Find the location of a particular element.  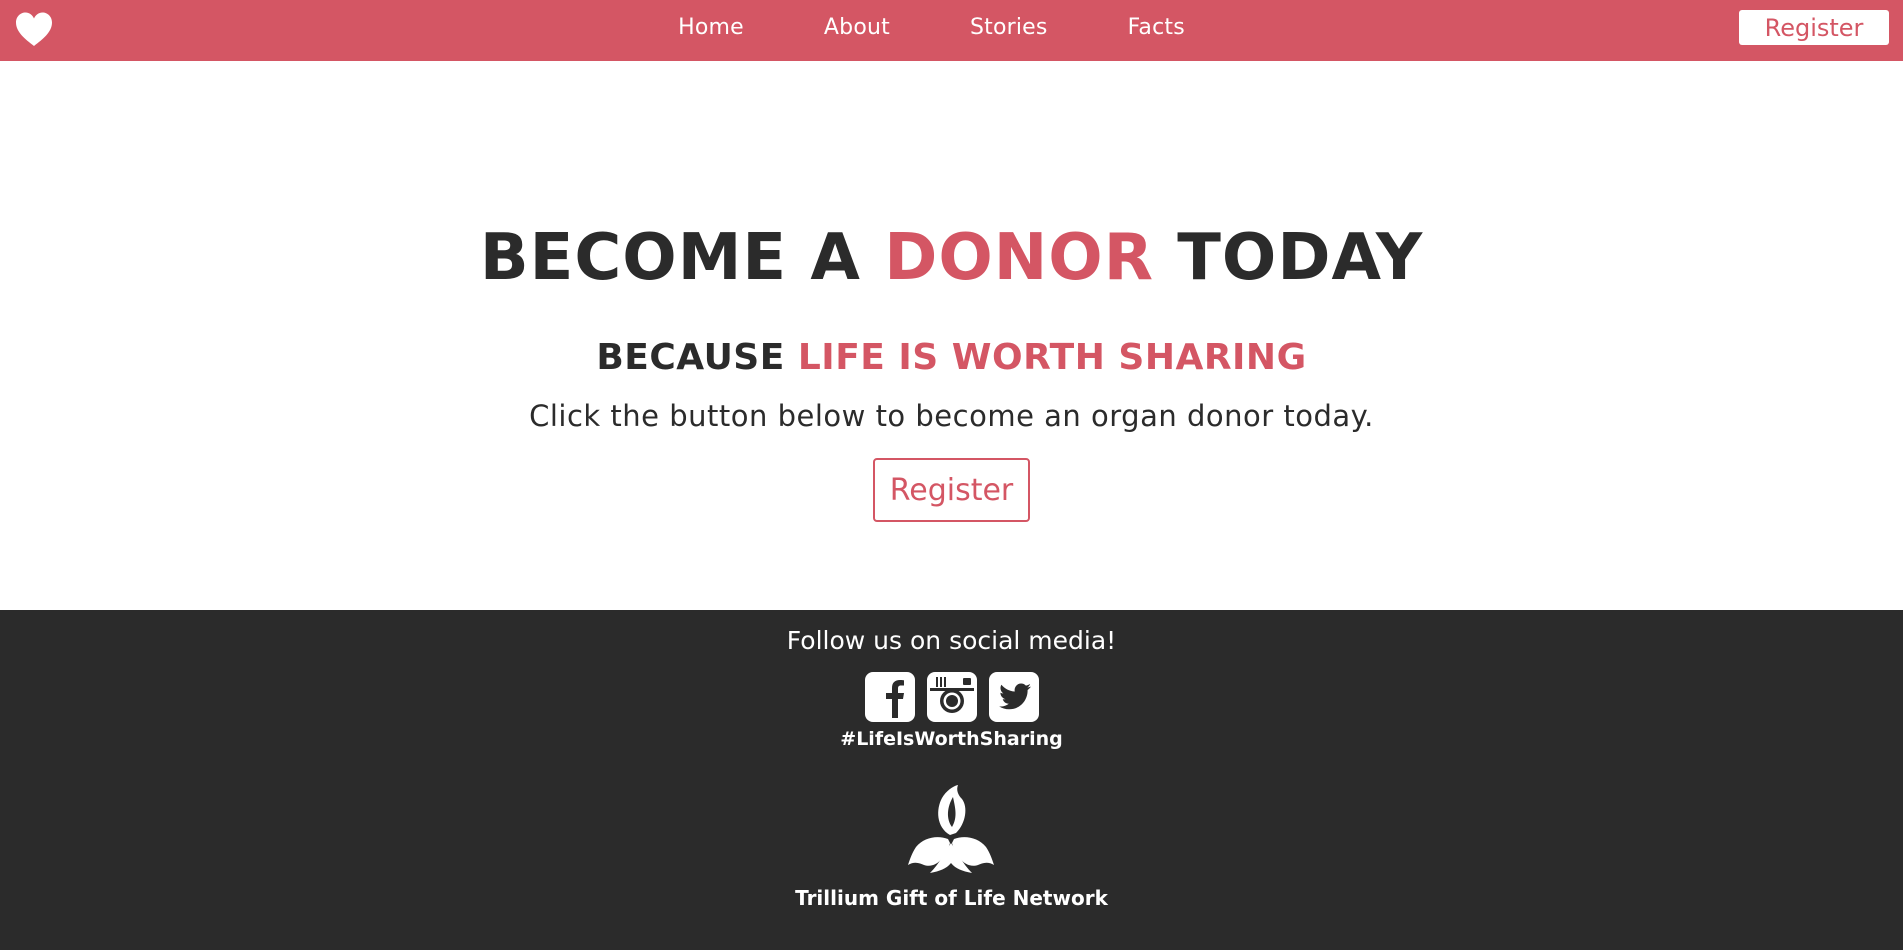

nav-register-button: Register is located at coordinates (1814, 27).